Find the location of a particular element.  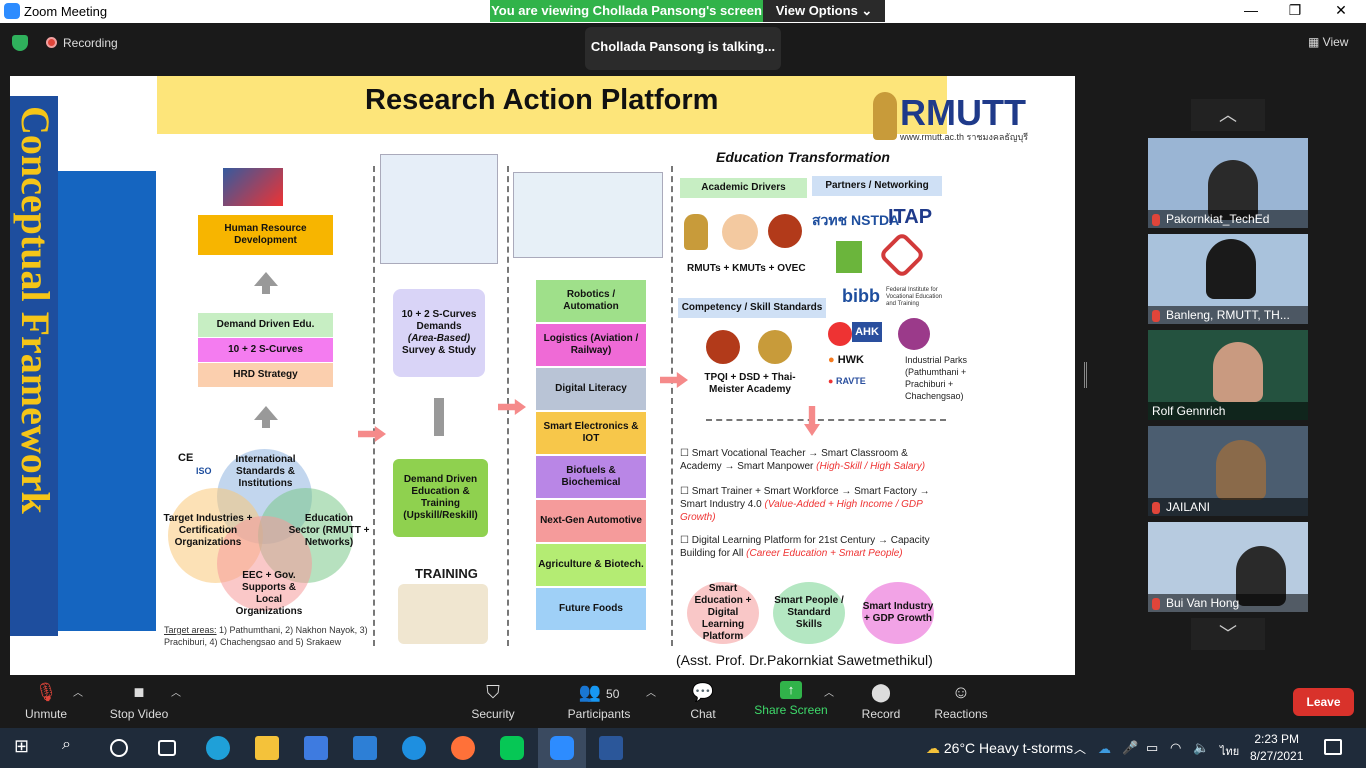

bibb-logo: bibb is located at coordinates (861, 296).